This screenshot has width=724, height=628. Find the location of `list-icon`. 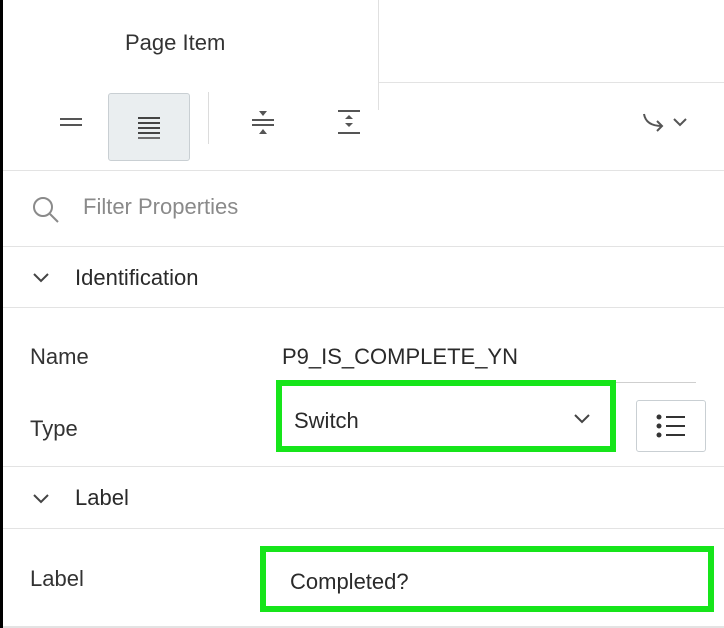

list-icon is located at coordinates (670, 426).